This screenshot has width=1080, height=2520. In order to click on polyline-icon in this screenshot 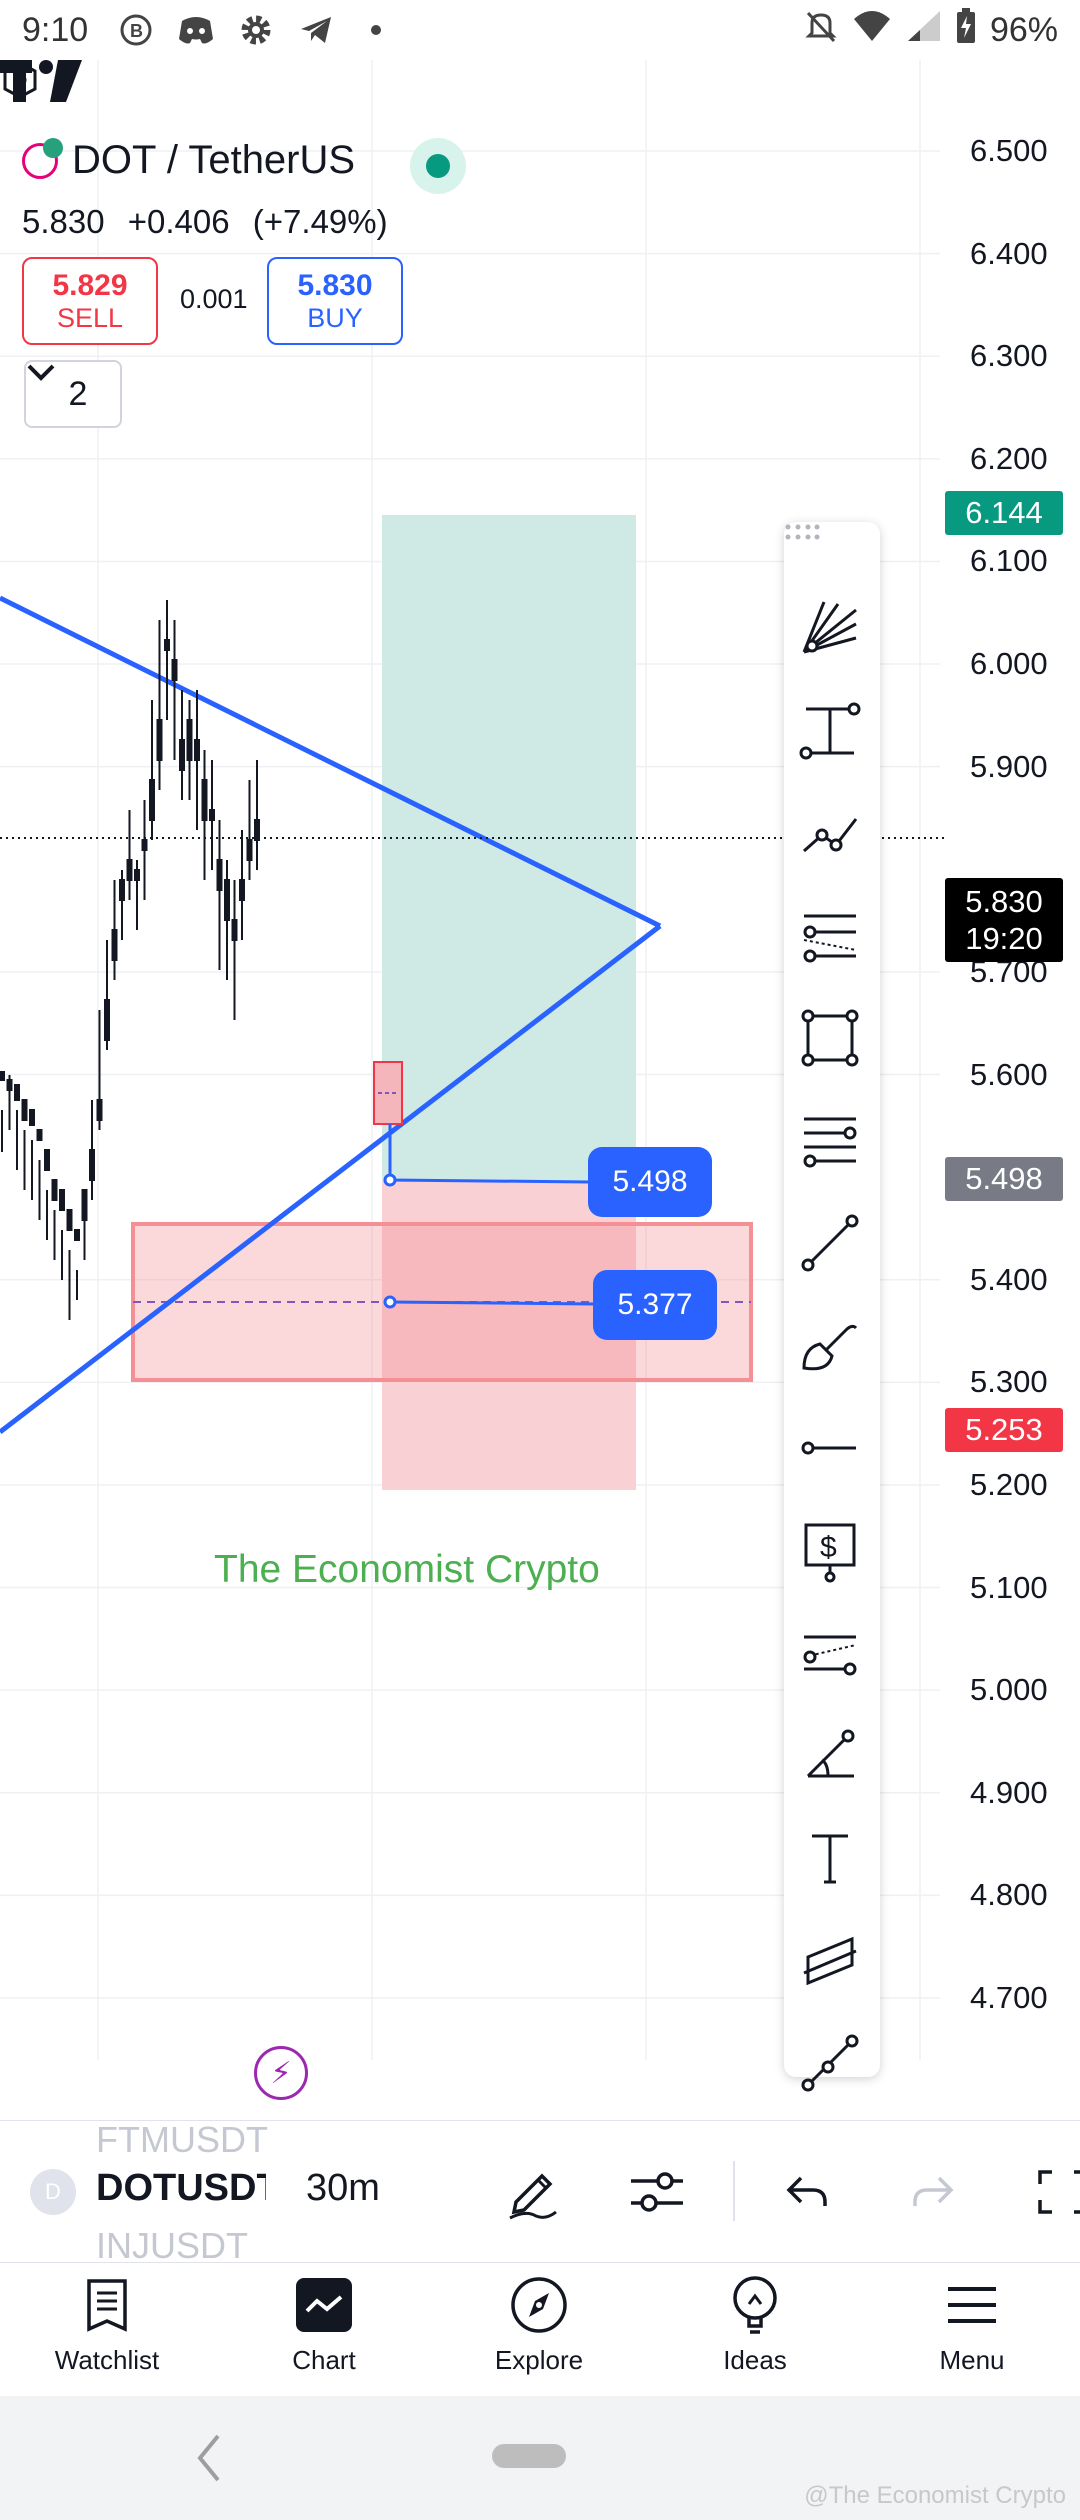, I will do `click(832, 835)`.